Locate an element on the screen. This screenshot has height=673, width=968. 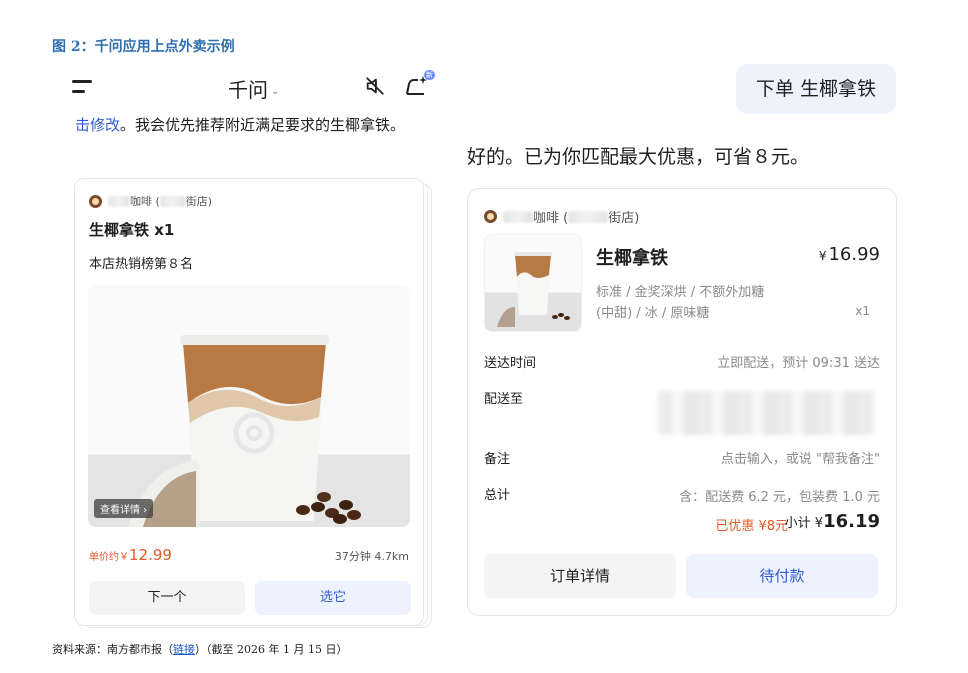
view-details-tag: 查看详情 › is located at coordinates (124, 508).